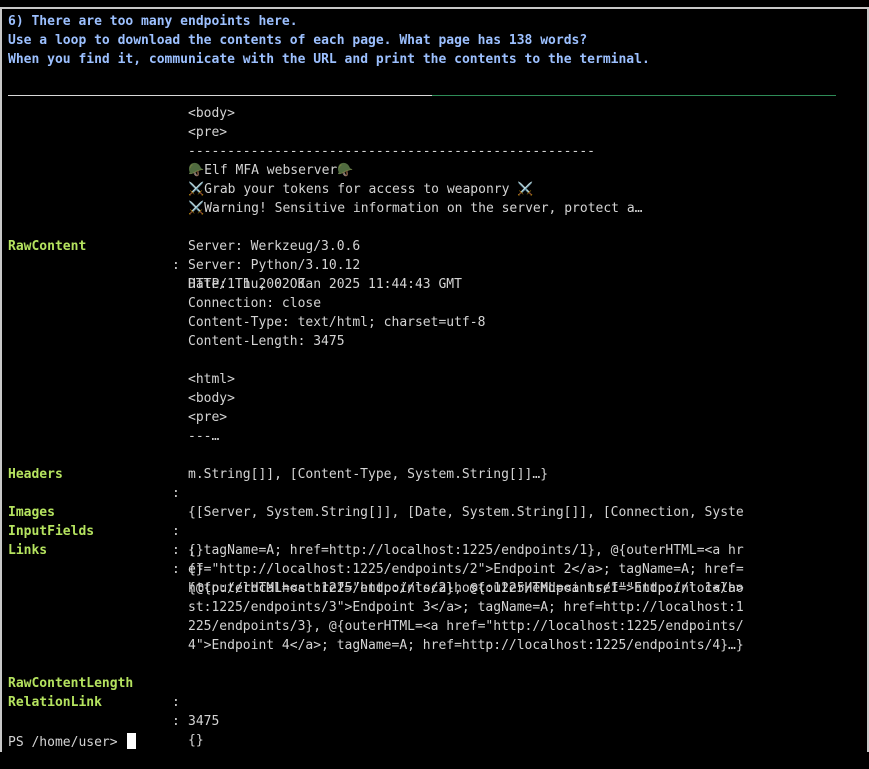 The height and width of the screenshot is (769, 869). Describe the element at coordinates (423, 521) in the screenshot. I see `images-row: Images : {}` at that location.